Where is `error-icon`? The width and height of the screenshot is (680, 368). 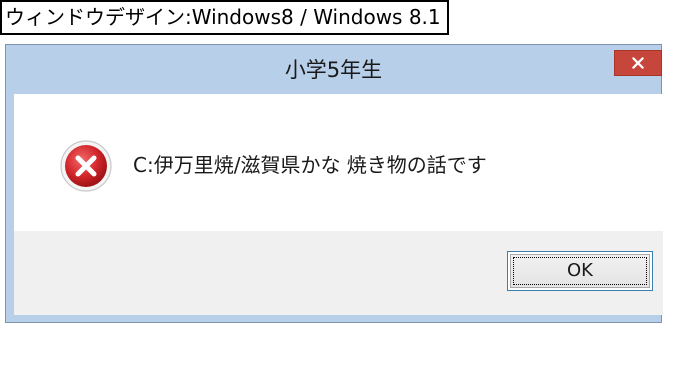 error-icon is located at coordinates (86, 166).